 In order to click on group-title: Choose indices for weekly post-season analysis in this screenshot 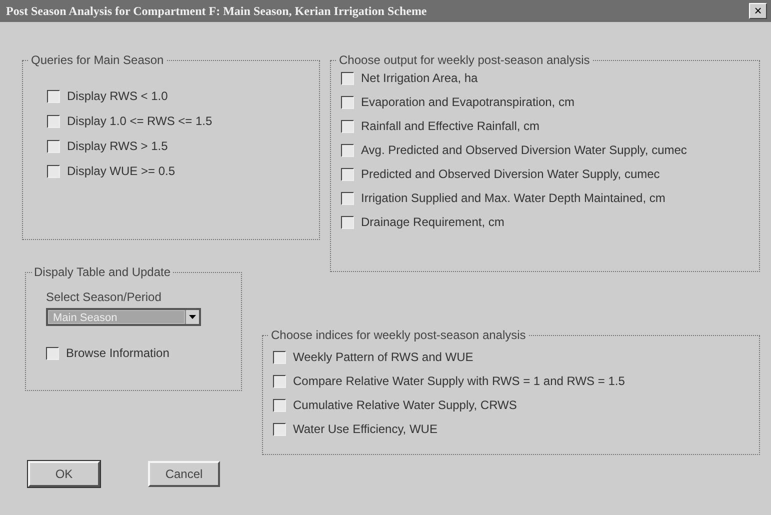, I will do `click(398, 335)`.